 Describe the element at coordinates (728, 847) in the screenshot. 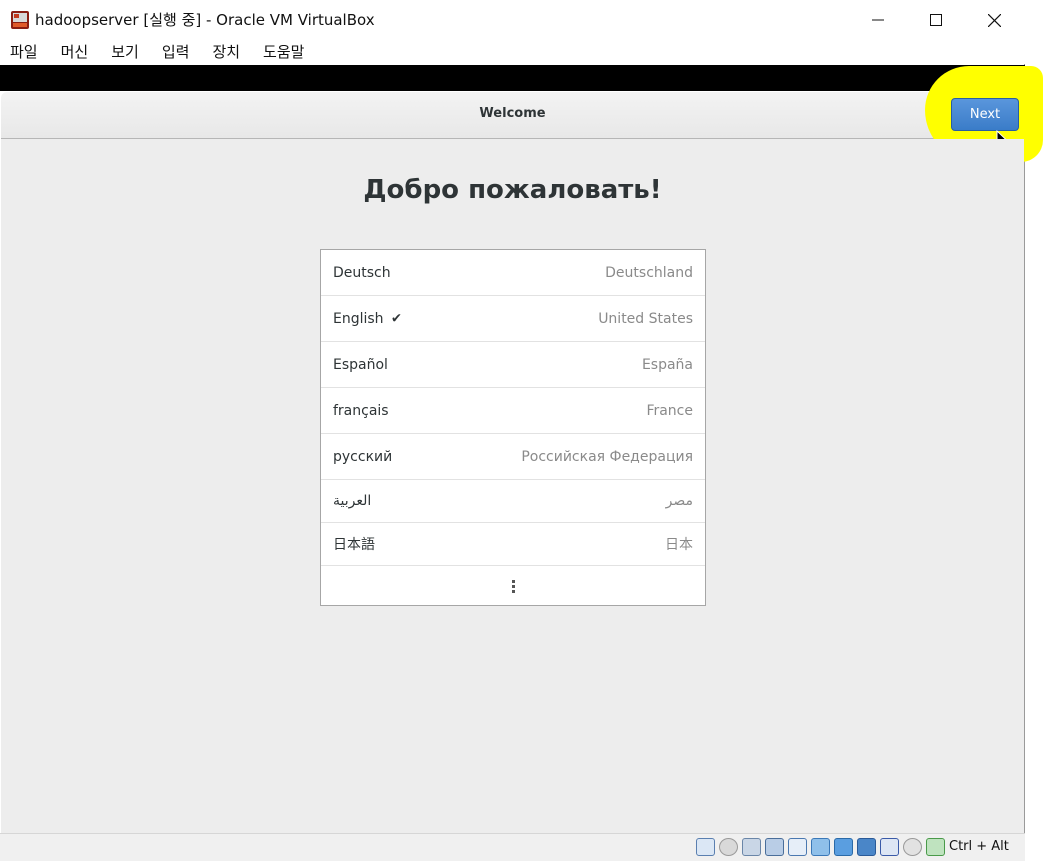

I see `optical-drive-icon` at that location.